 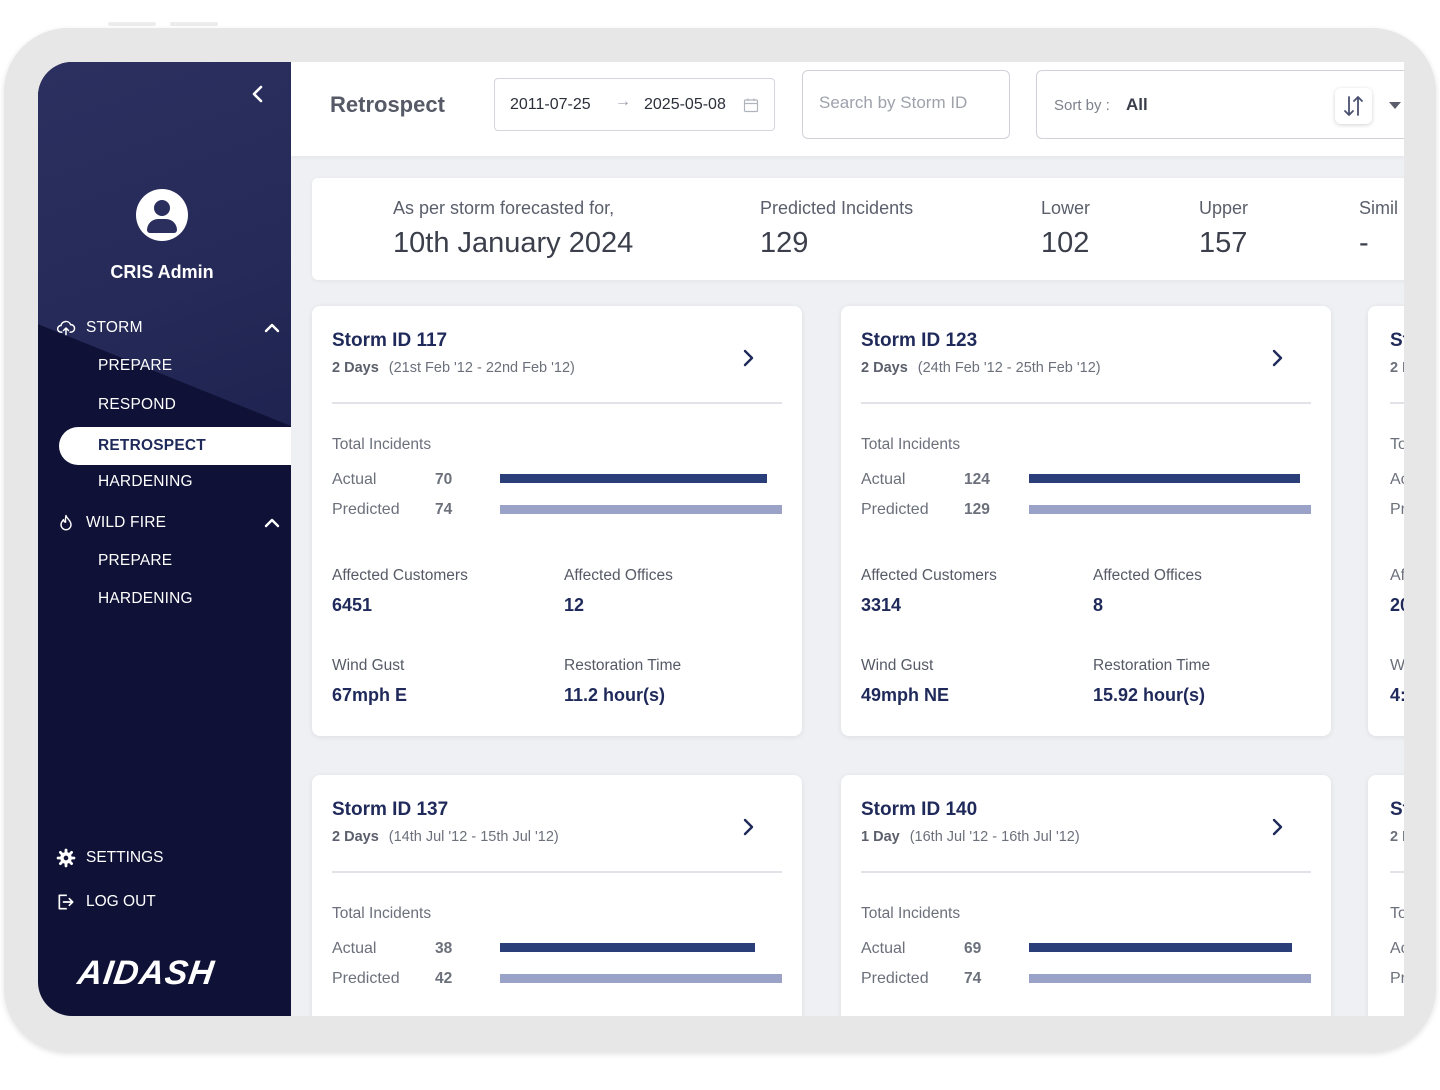 I want to click on similar-label: Simil, so click(x=1378, y=208).